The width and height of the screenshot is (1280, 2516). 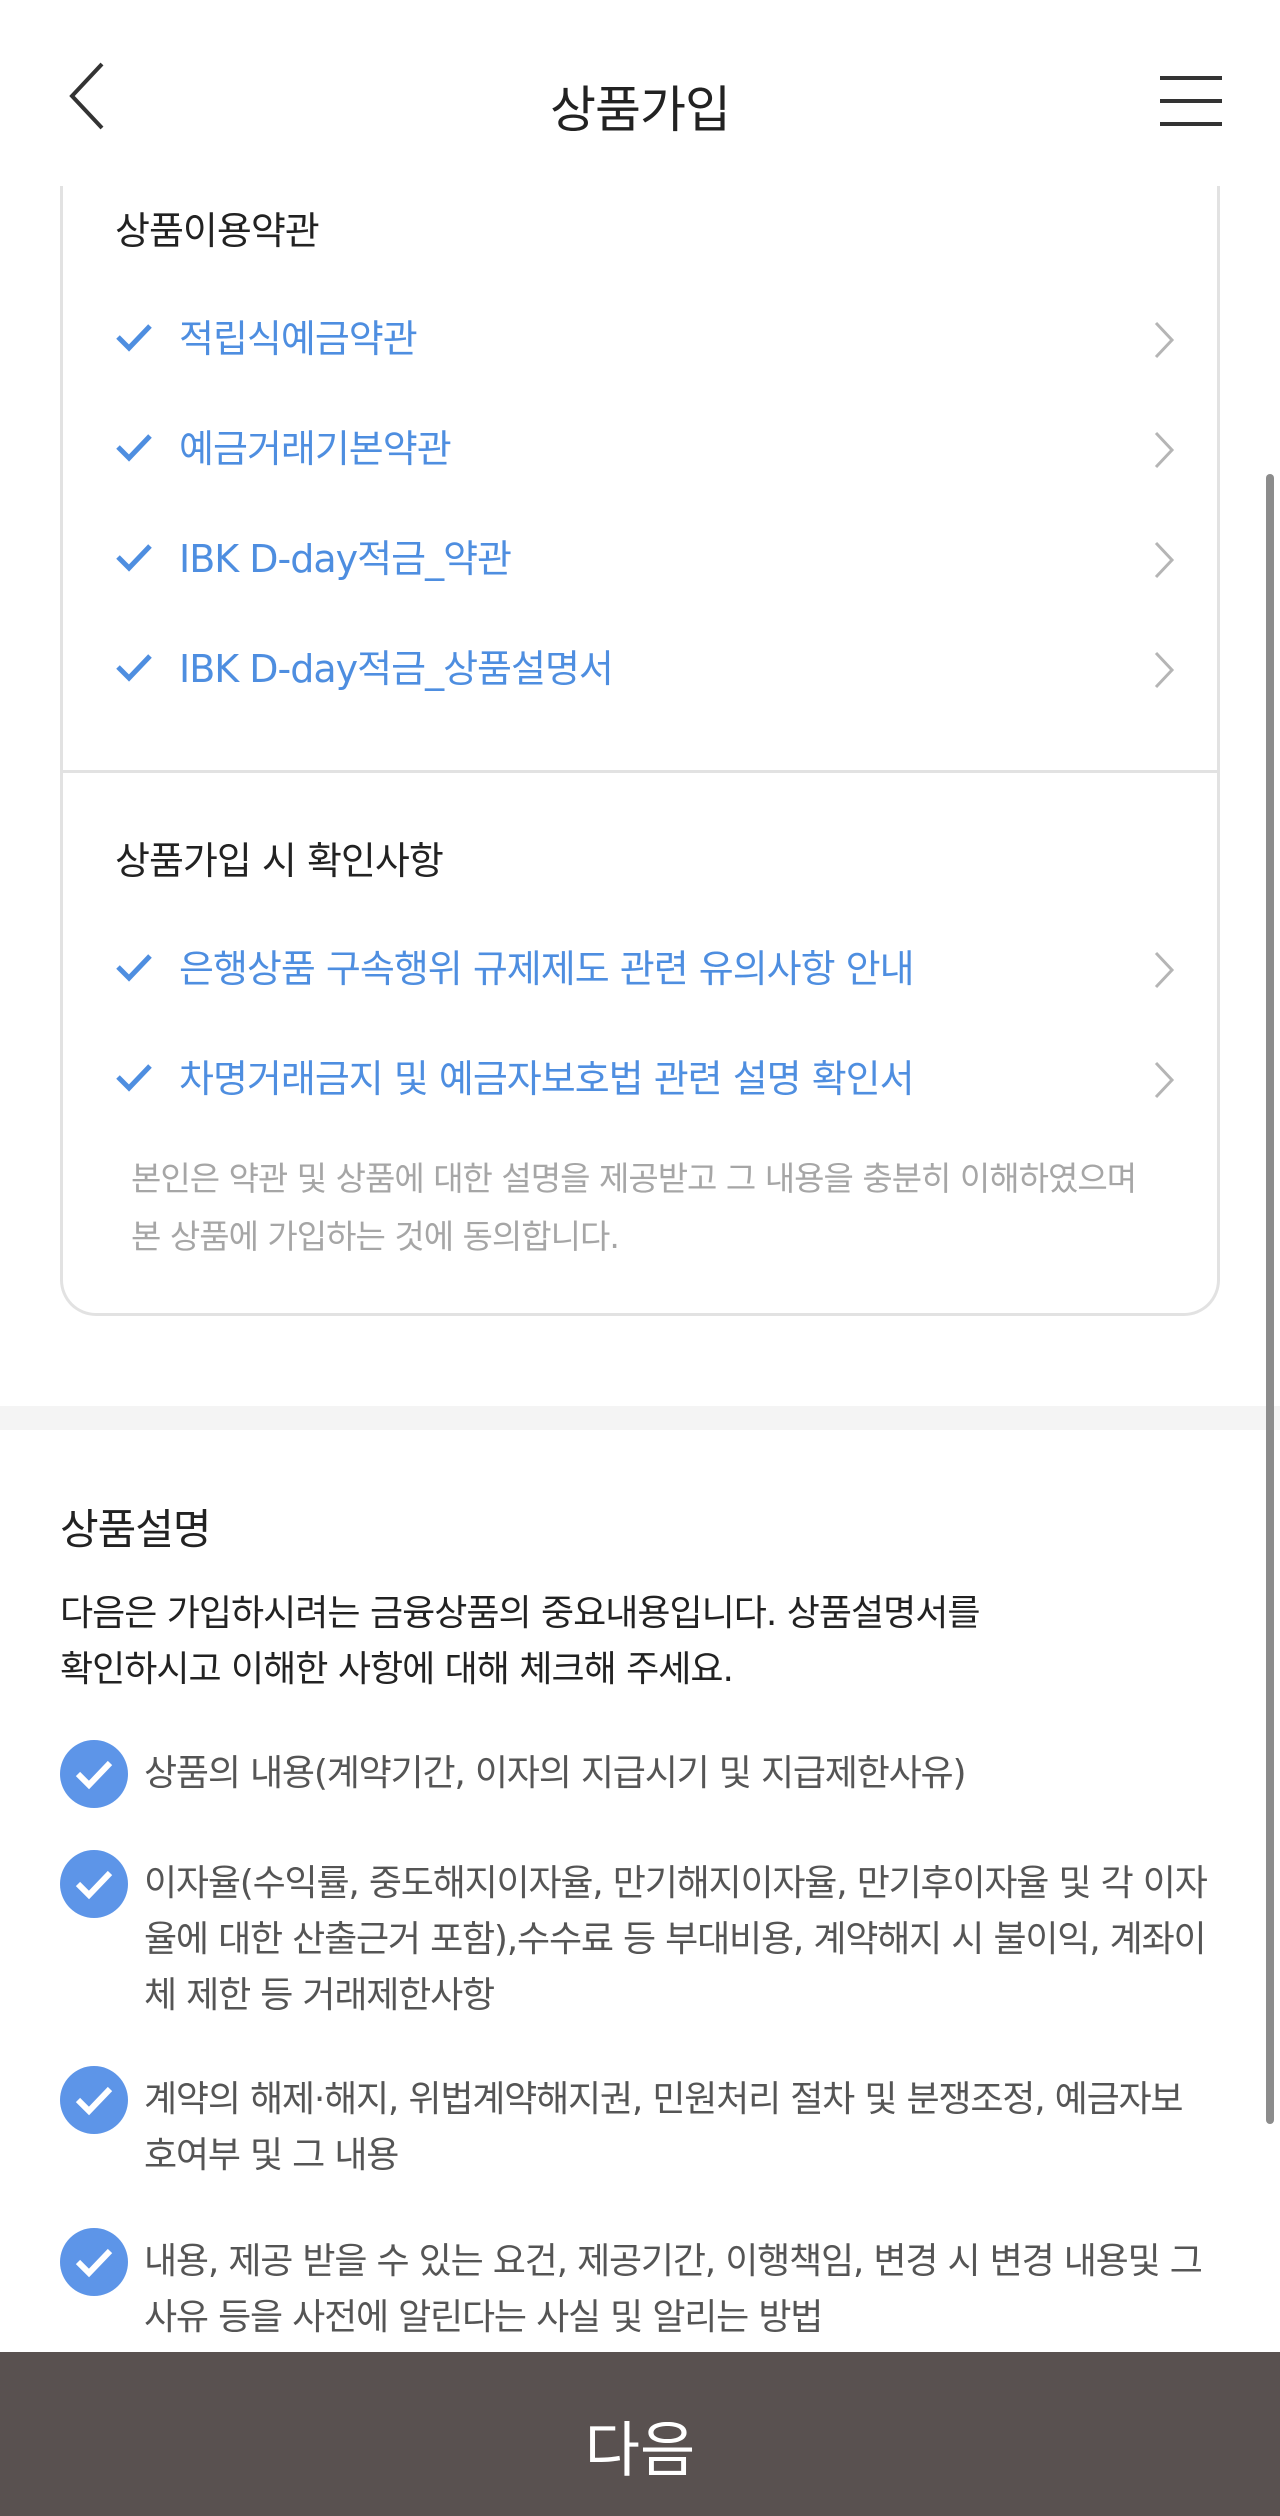 What do you see at coordinates (319, 1995) in the screenshot?
I see `item-line: 체 제한 등 거래제한사항` at bounding box center [319, 1995].